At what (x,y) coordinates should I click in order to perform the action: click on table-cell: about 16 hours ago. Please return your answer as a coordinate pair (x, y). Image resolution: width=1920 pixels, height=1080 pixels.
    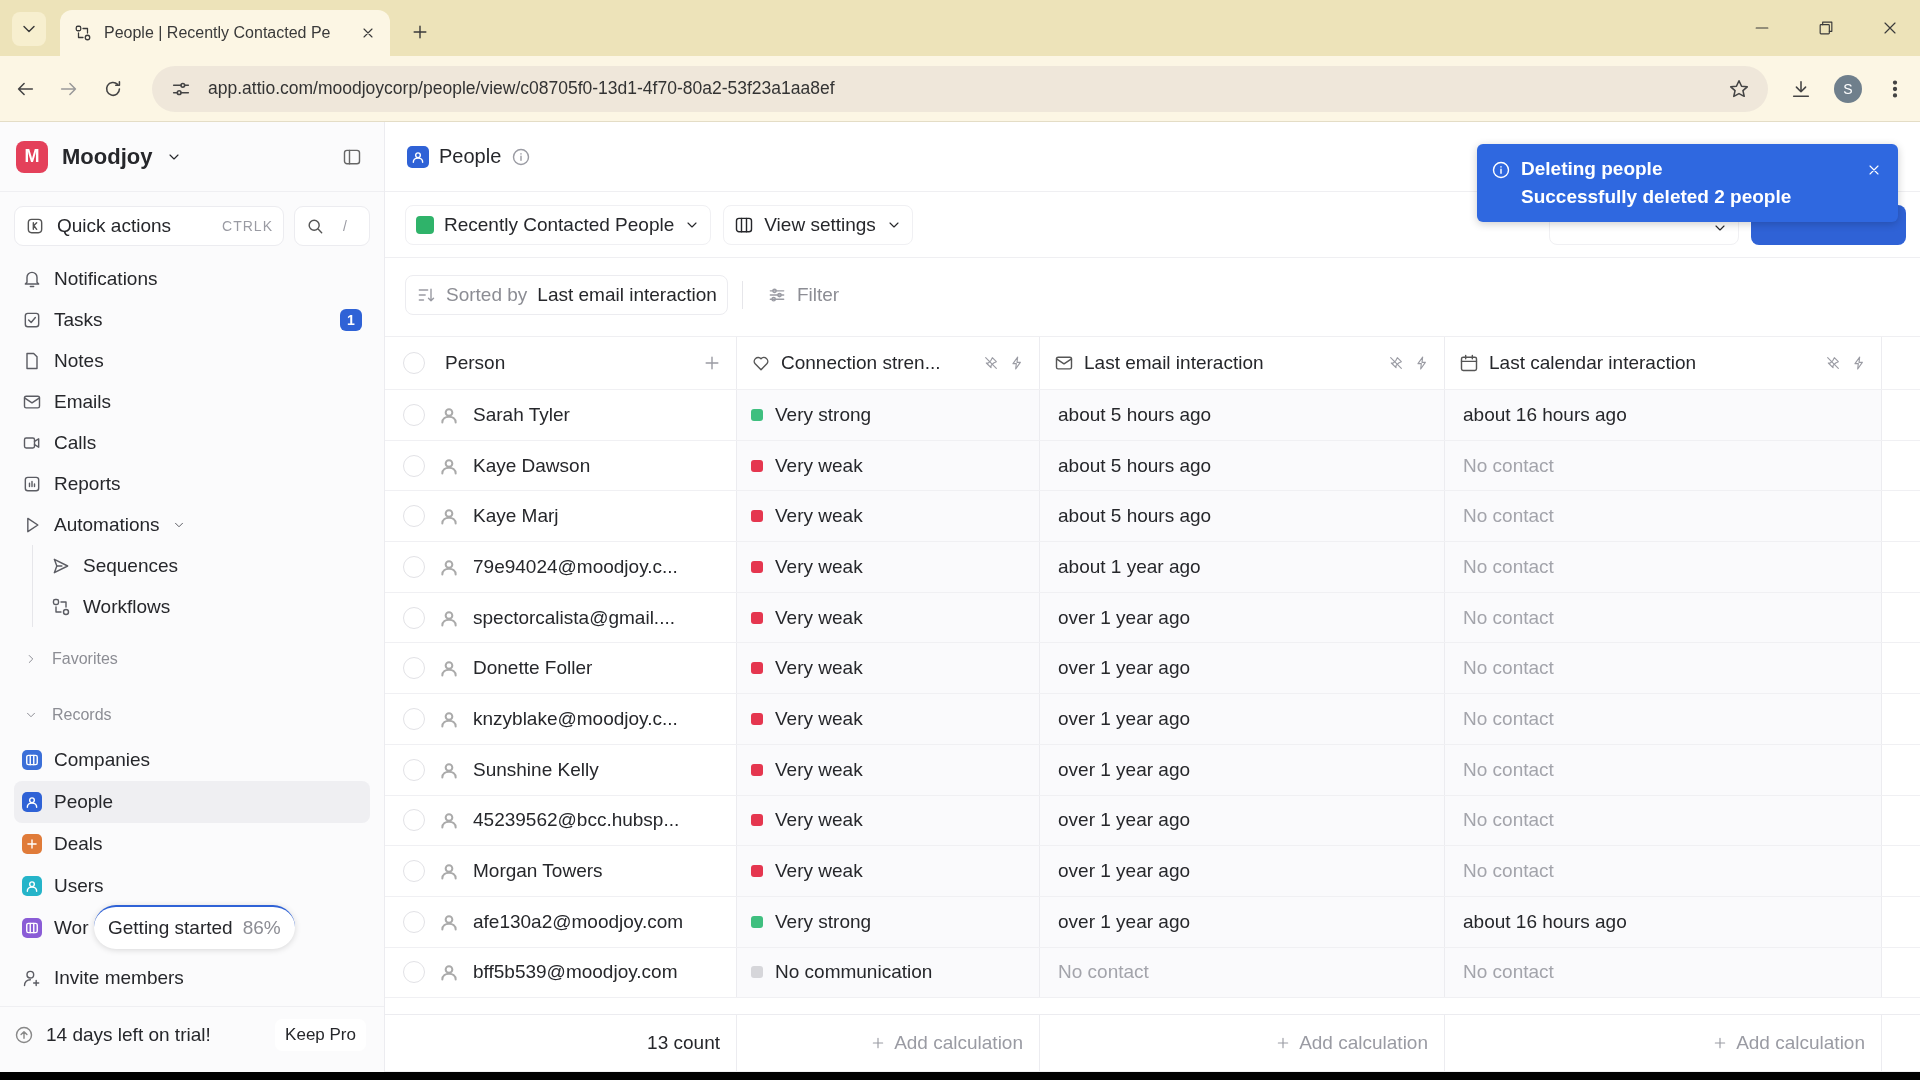
    Looking at the image, I should click on (1545, 414).